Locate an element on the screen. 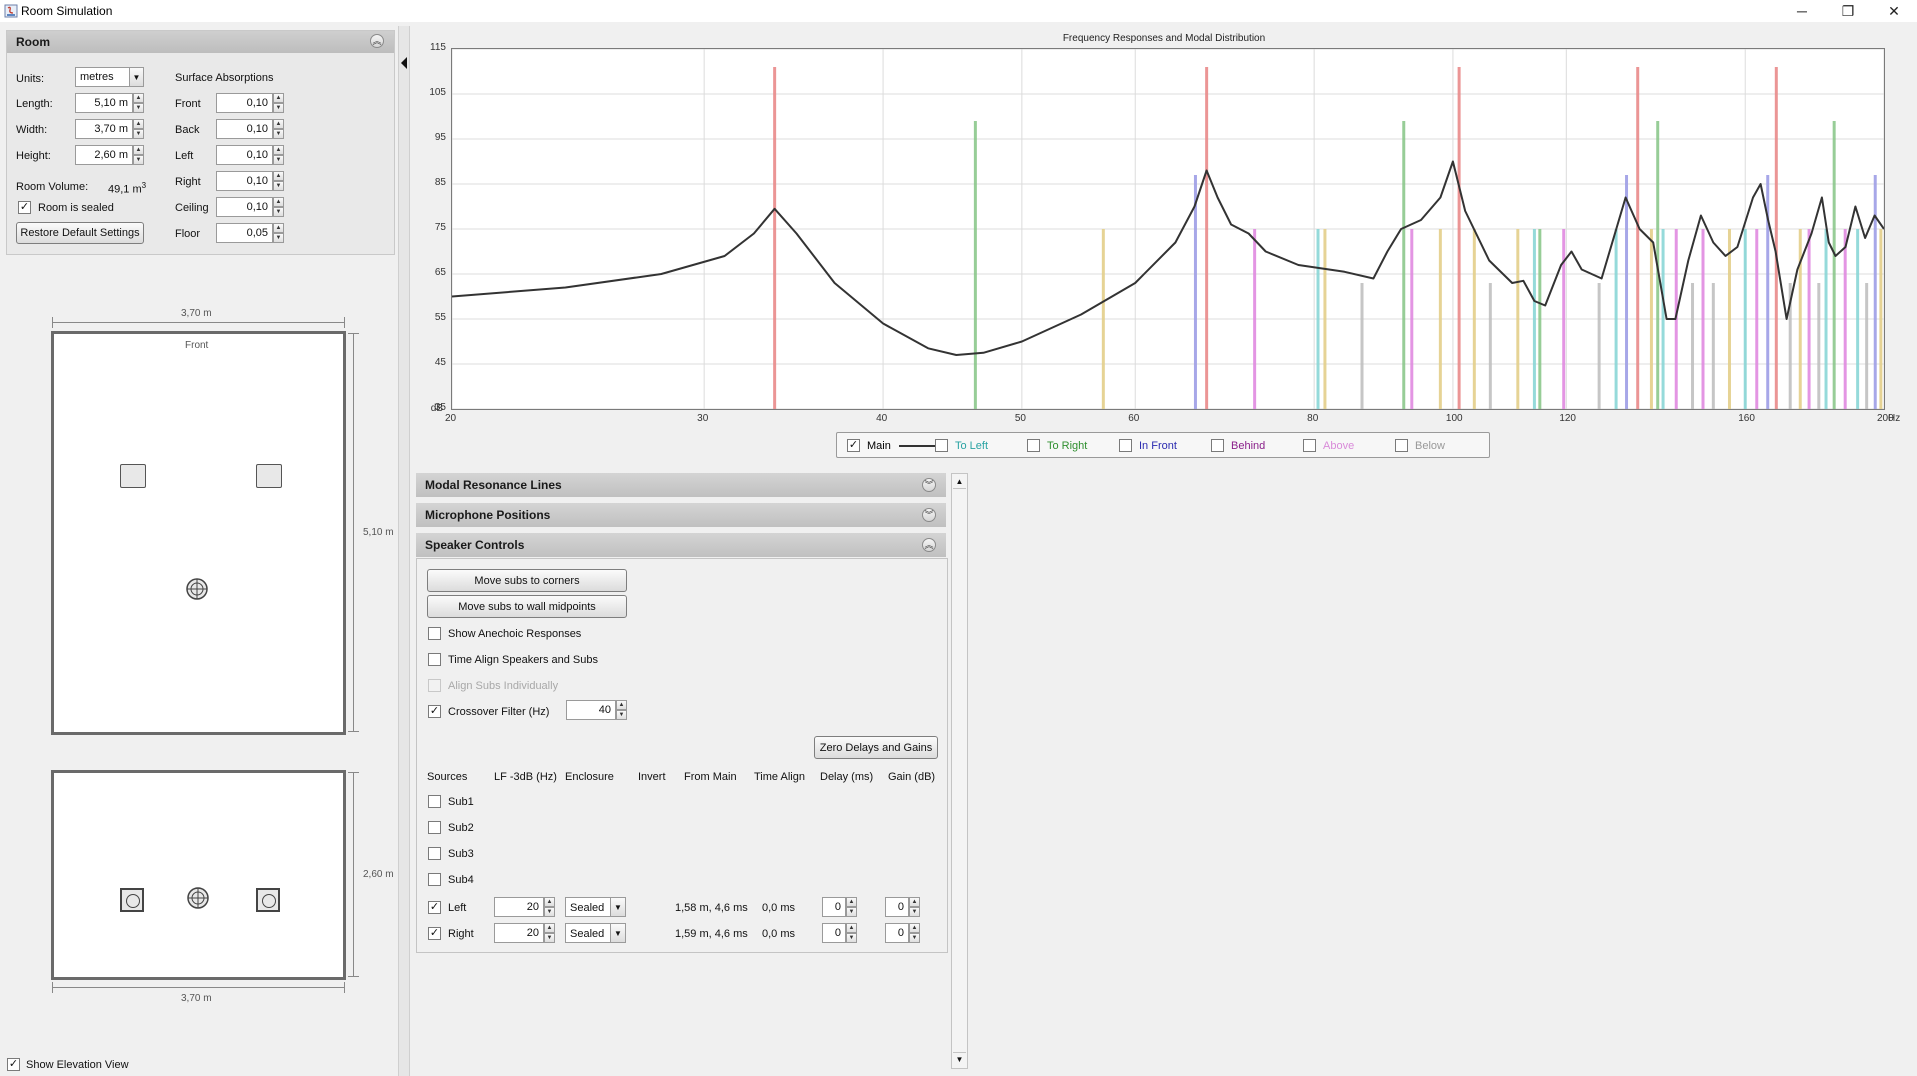 The width and height of the screenshot is (1917, 1076). absorption-field: 0,05 is located at coordinates (244, 233).